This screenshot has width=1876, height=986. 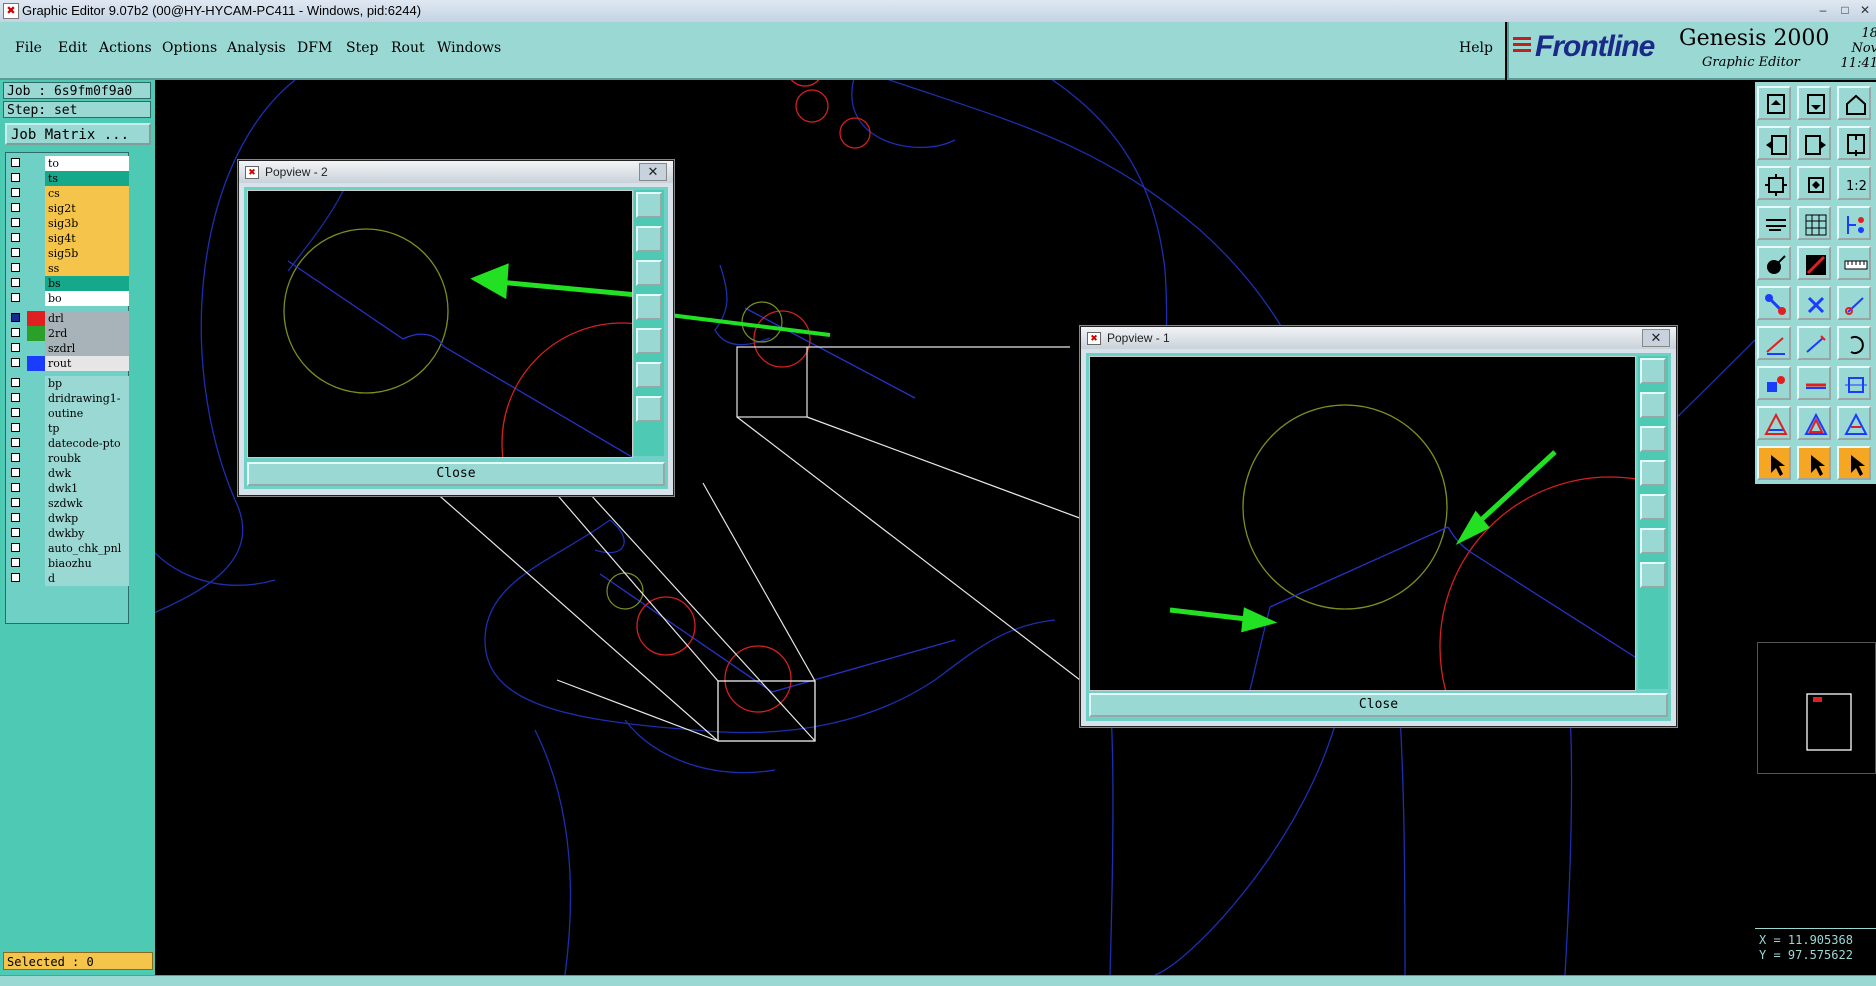 I want to click on pointer-move-icon, so click(x=1854, y=463).